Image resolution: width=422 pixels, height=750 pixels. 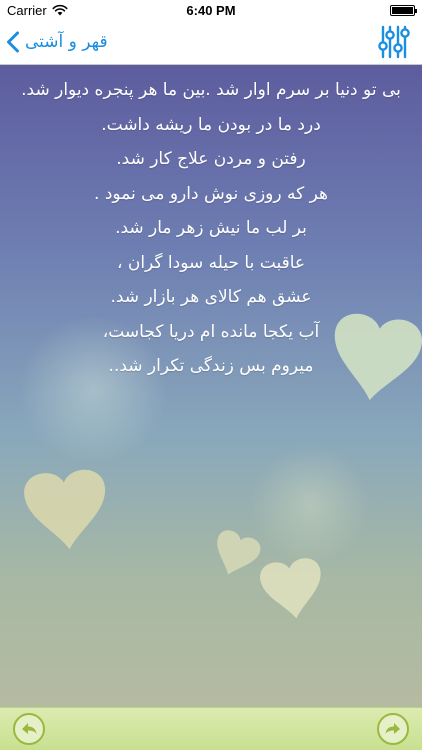 What do you see at coordinates (235, 555) in the screenshot?
I see `heart-decoration-center` at bounding box center [235, 555].